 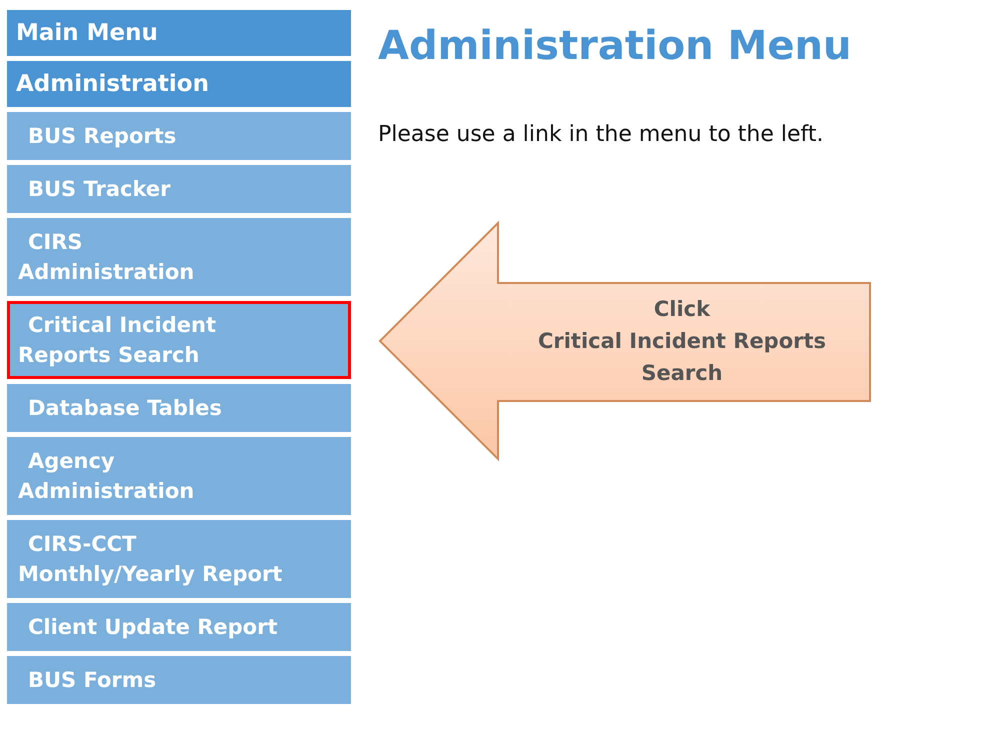 What do you see at coordinates (179, 257) in the screenshot?
I see `menu-link: CIRS Administration` at bounding box center [179, 257].